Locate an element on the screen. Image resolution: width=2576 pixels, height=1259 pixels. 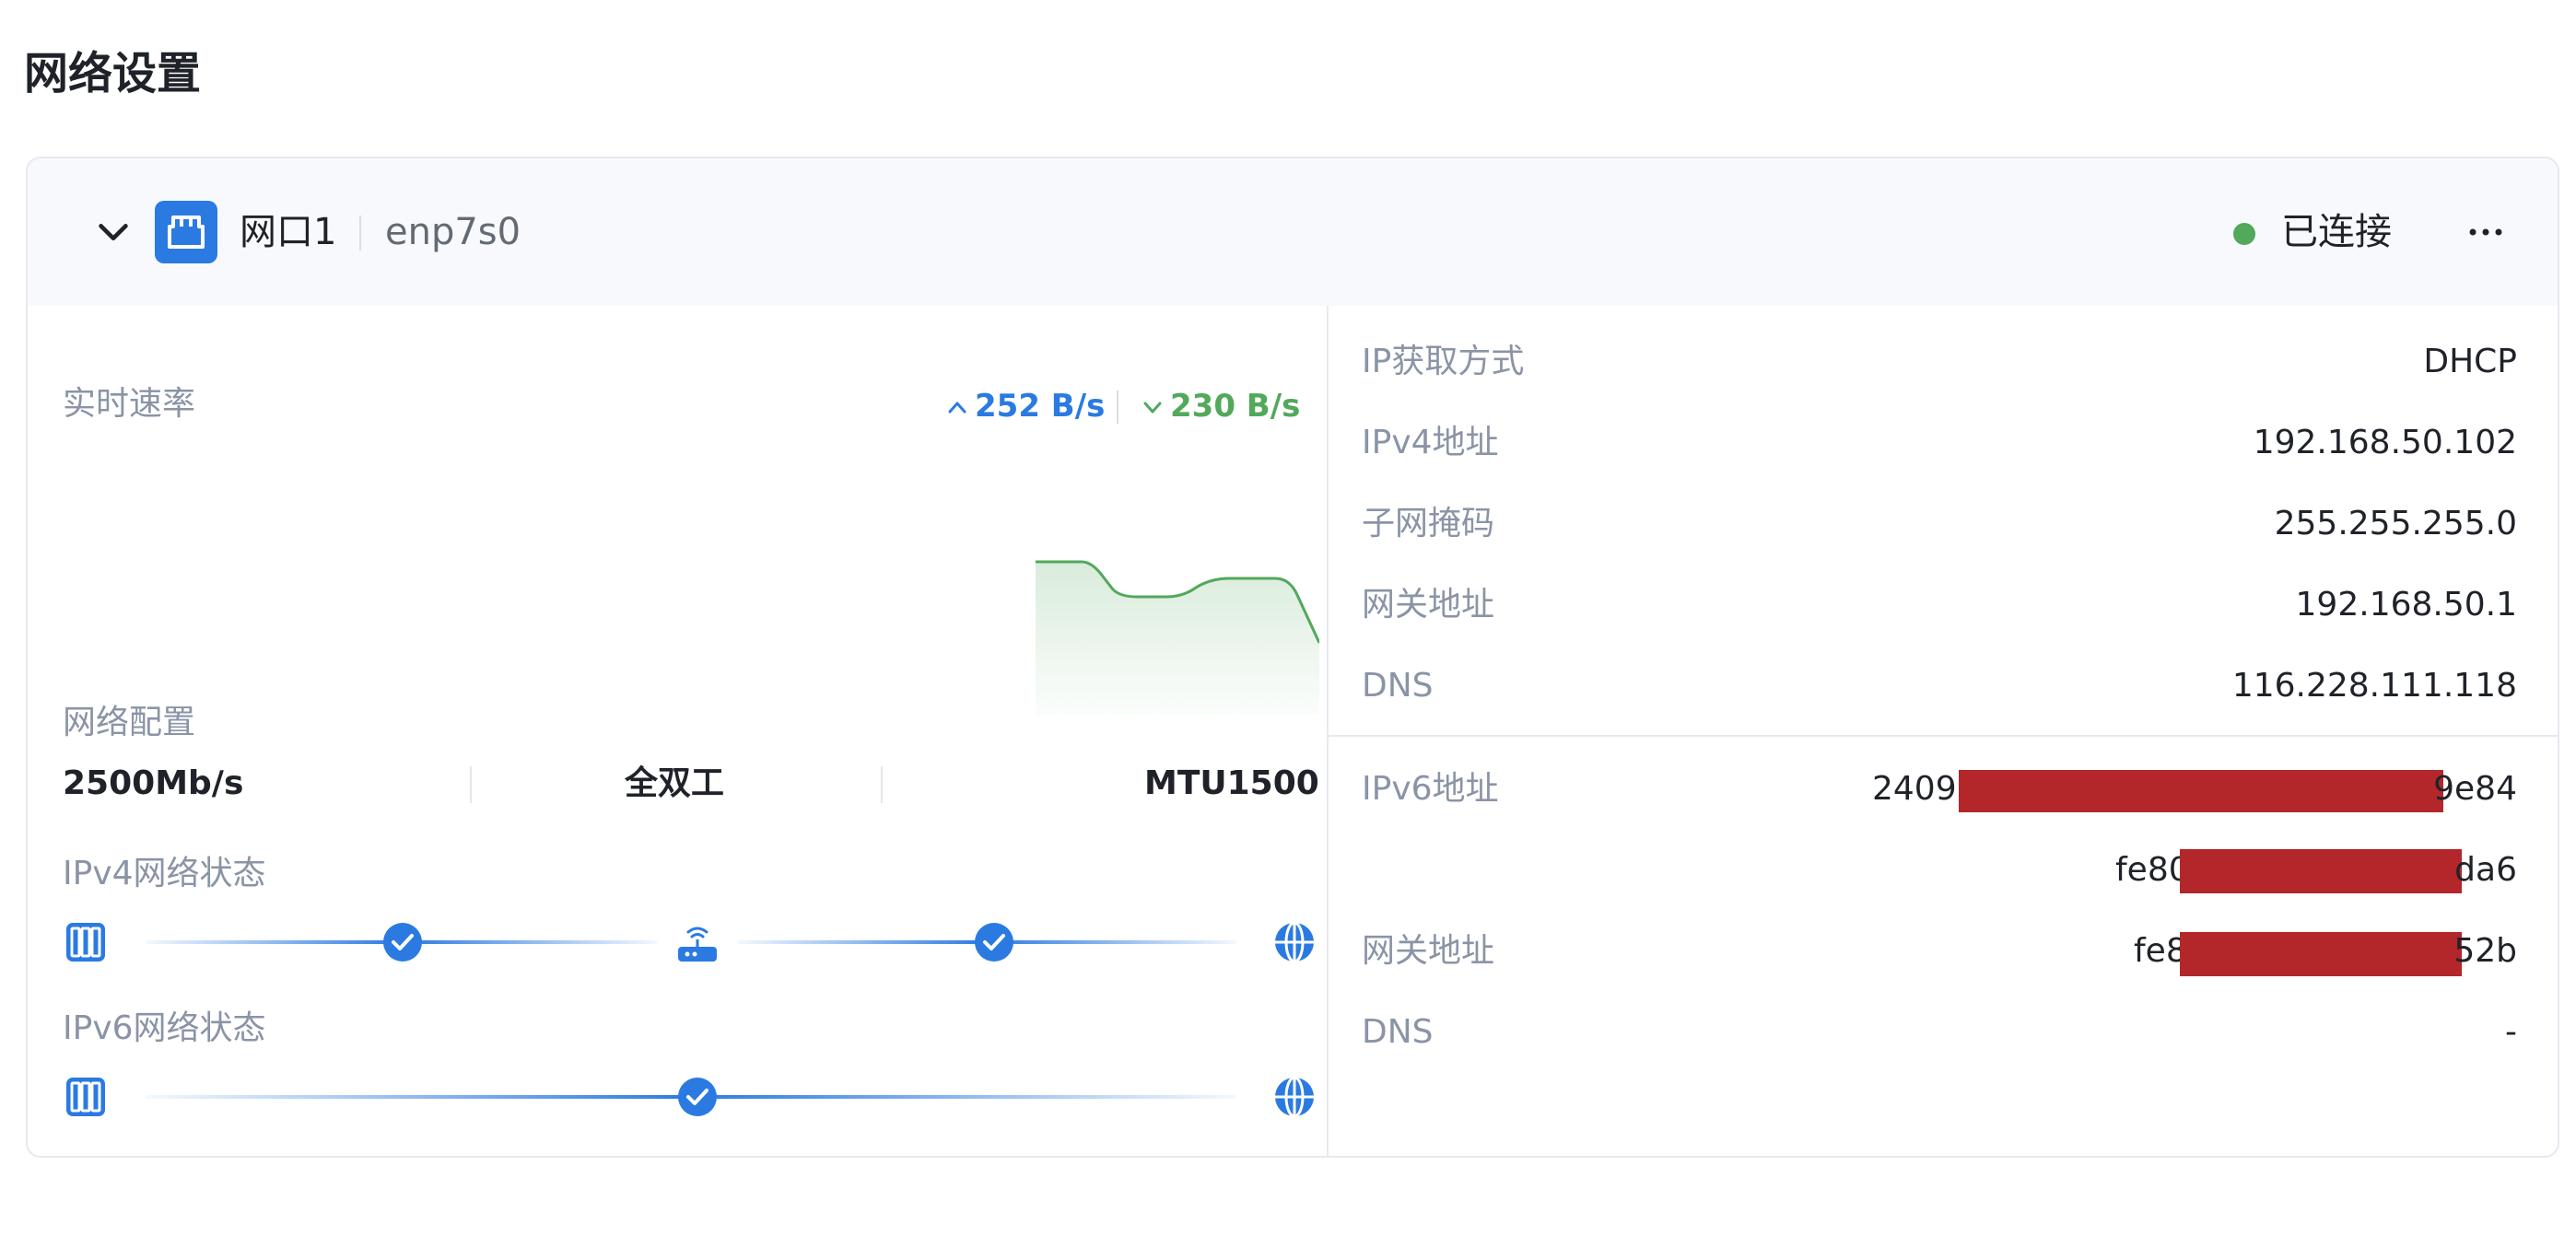
speed-divider is located at coordinates (1117, 408).